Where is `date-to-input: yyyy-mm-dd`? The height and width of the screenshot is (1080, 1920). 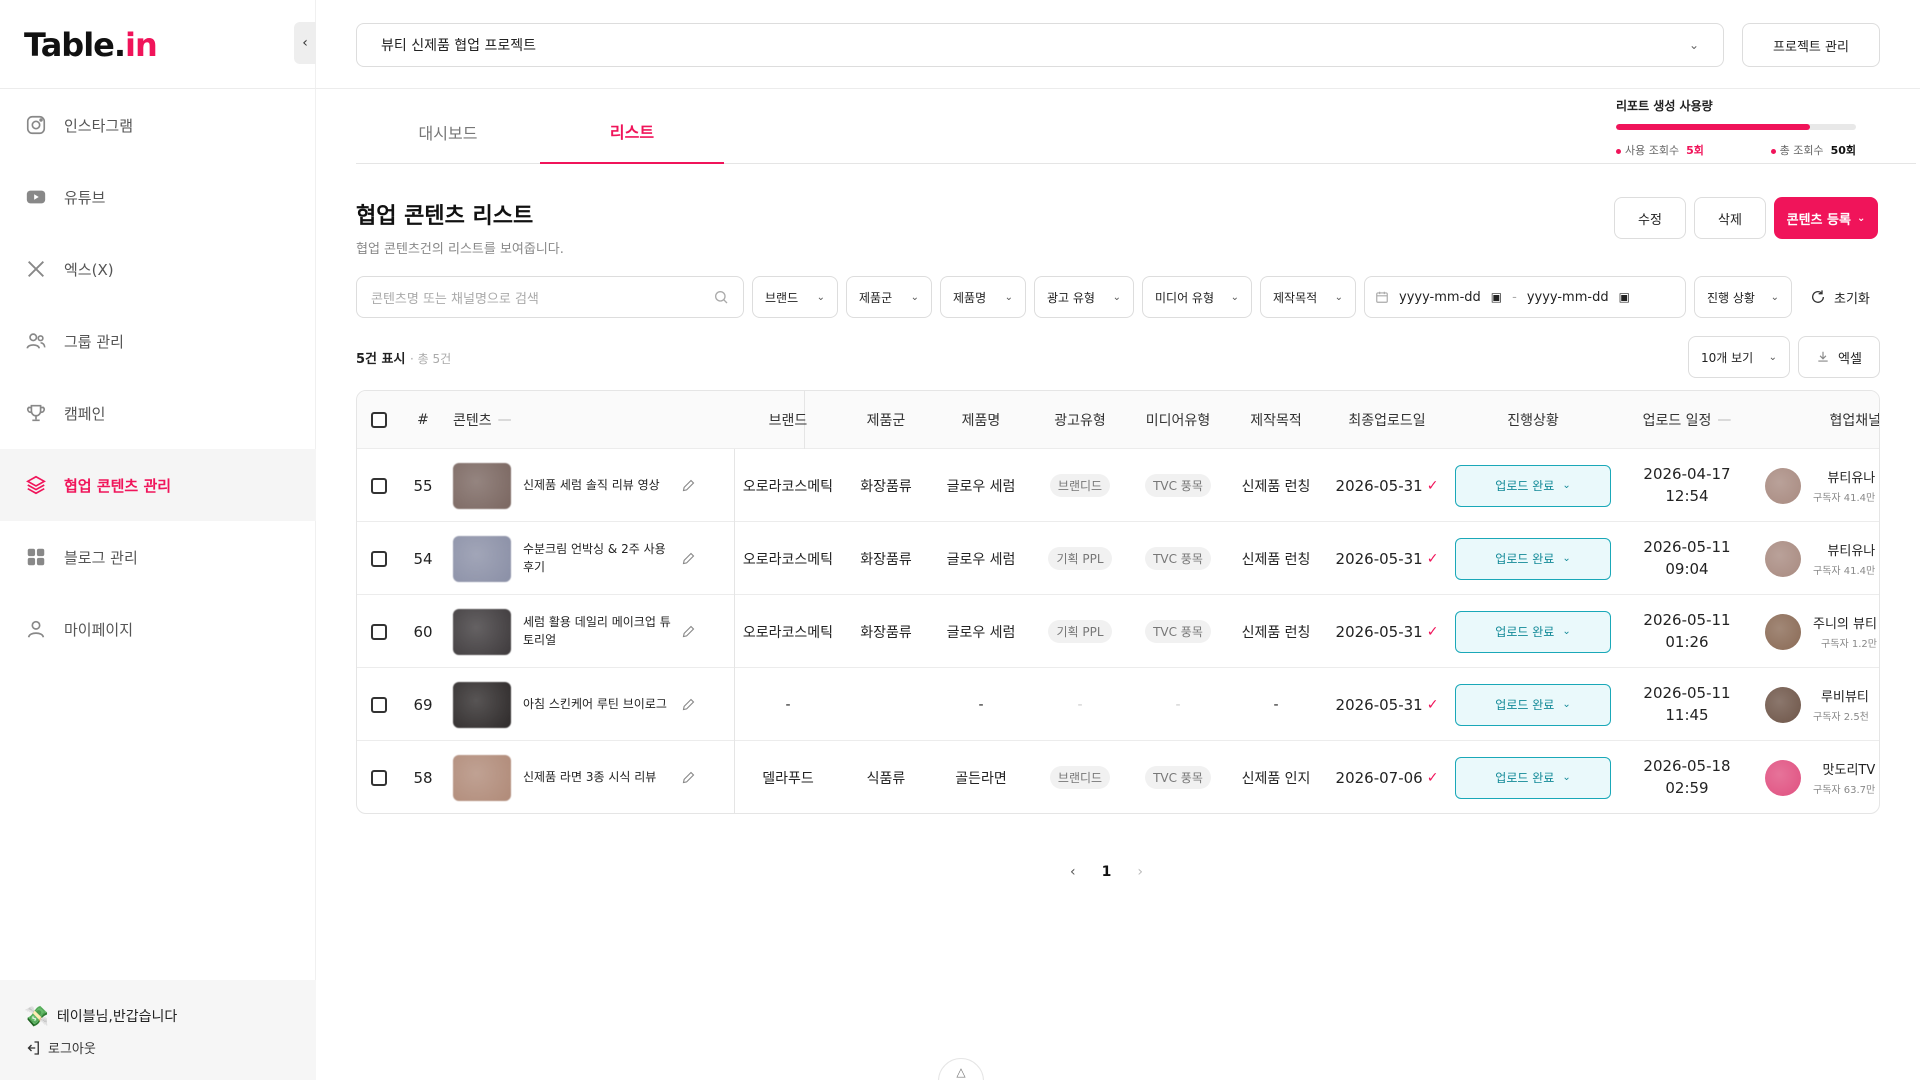 date-to-input: yyyy-mm-dd is located at coordinates (1568, 297).